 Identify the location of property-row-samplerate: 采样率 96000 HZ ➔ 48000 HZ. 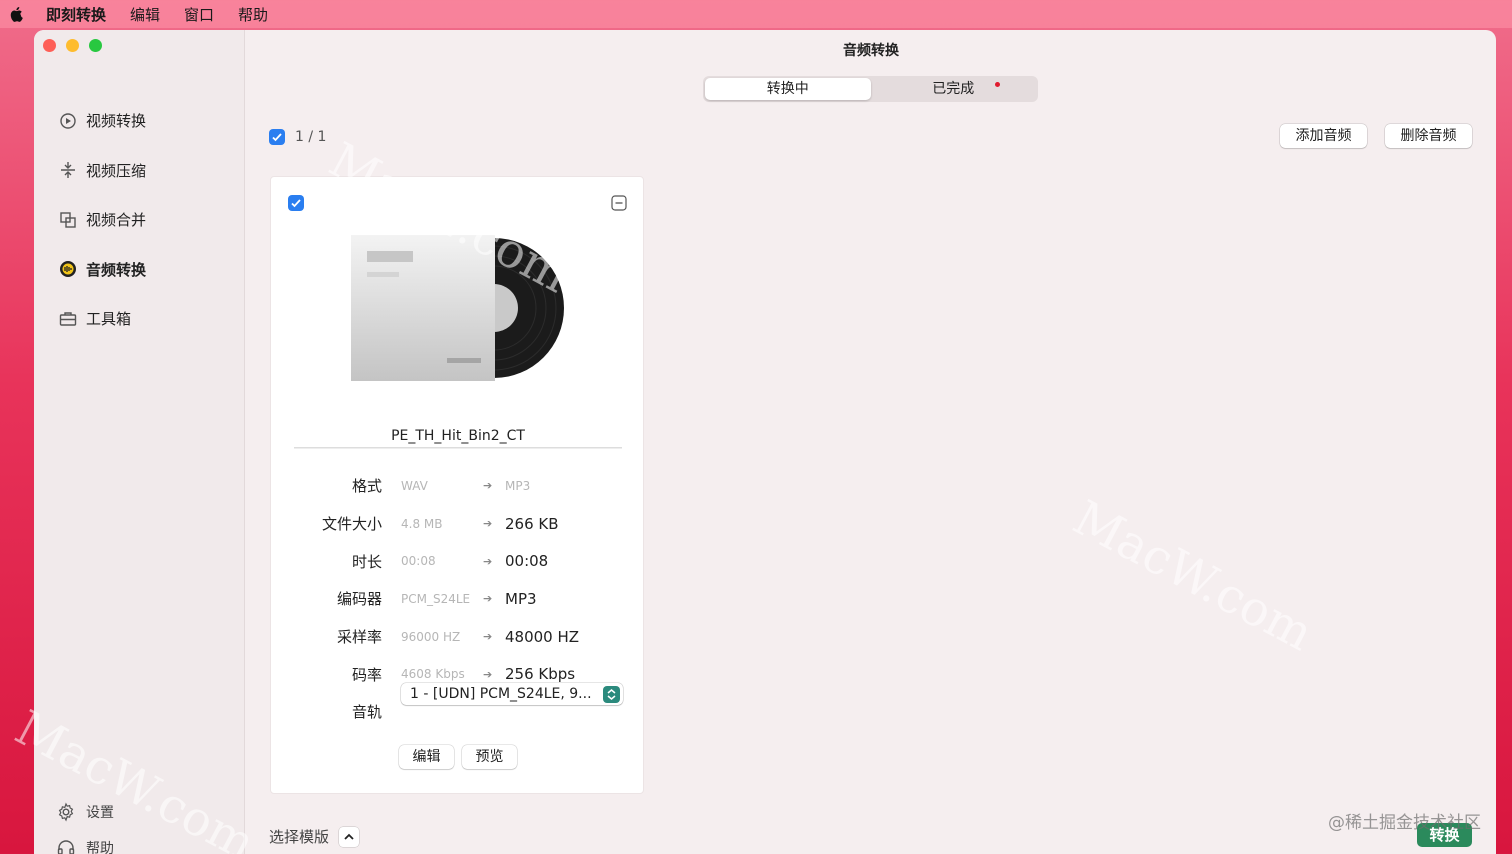
(458, 637).